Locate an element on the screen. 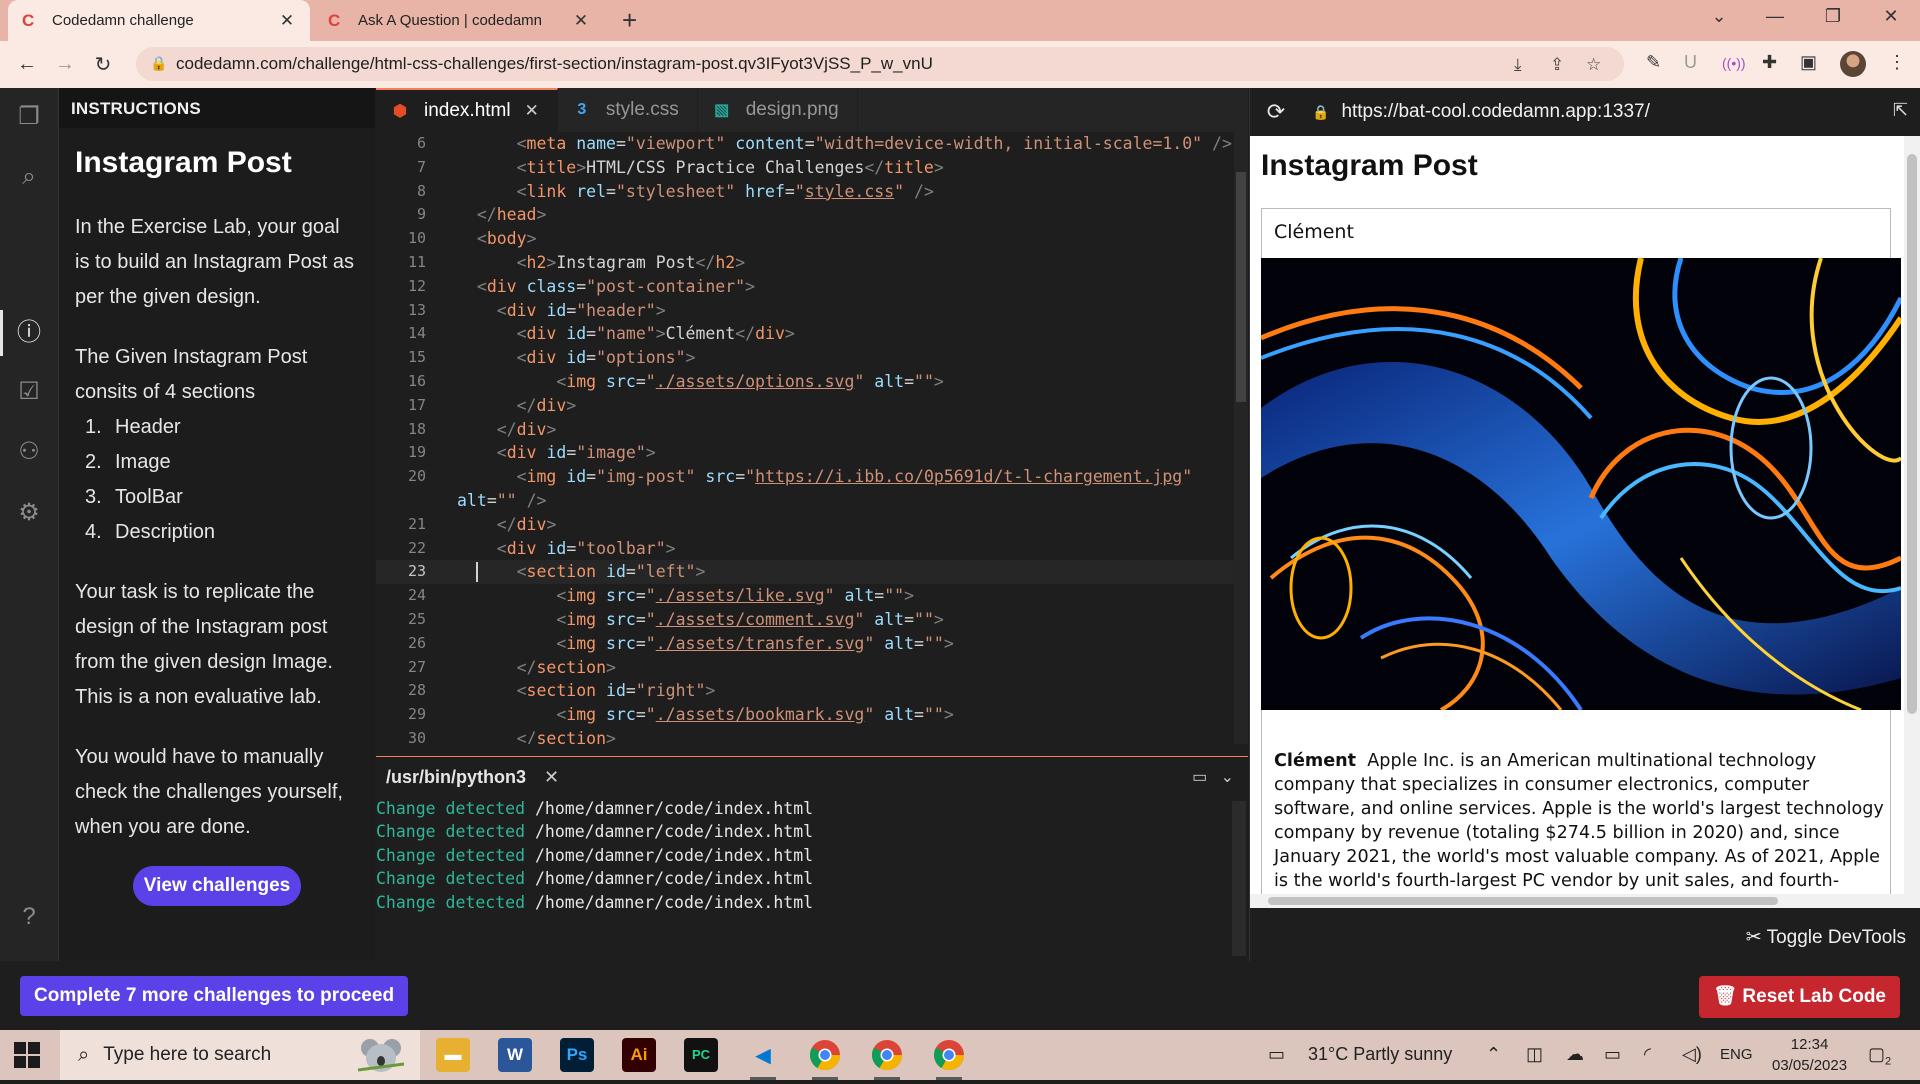 Image resolution: width=1920 pixels, height=1084 pixels. tab-label: style.css is located at coordinates (642, 109).